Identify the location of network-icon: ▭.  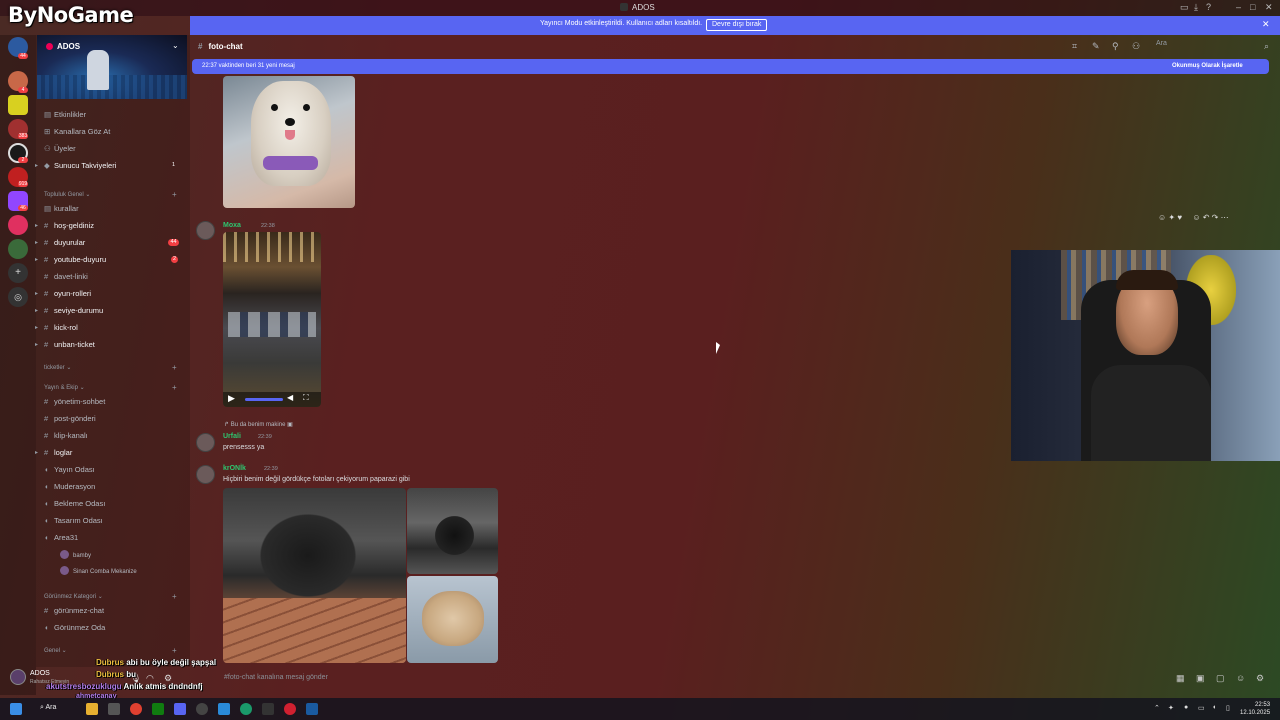
(1201, 708).